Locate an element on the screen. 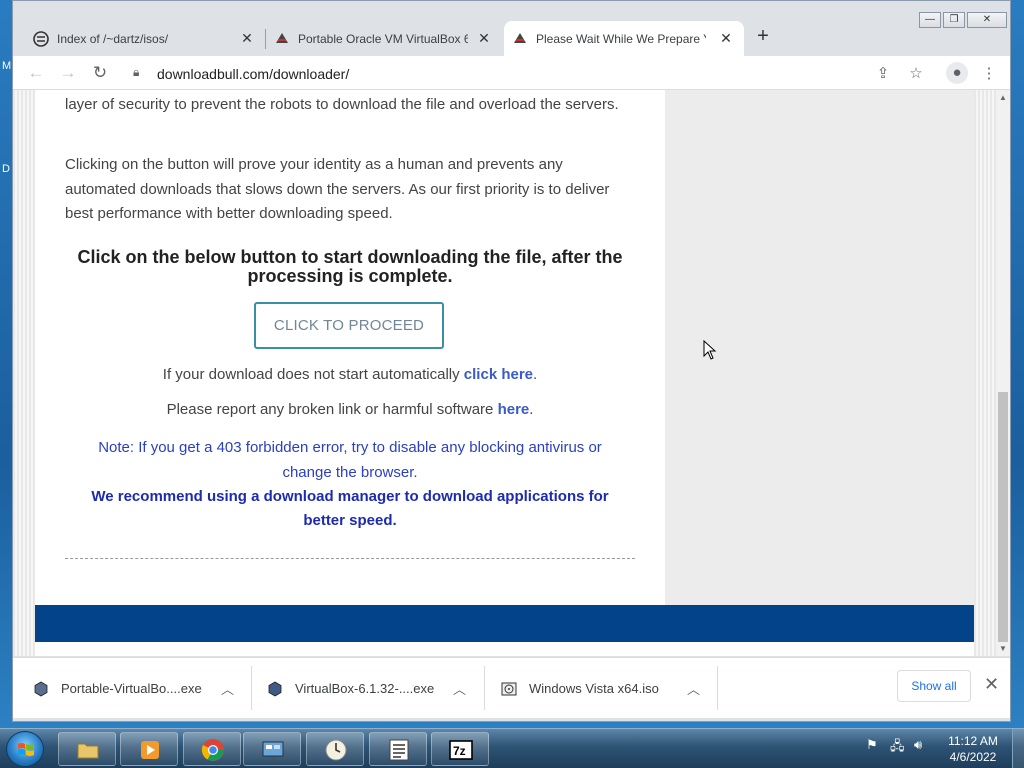  start-button is located at coordinates (25, 749).